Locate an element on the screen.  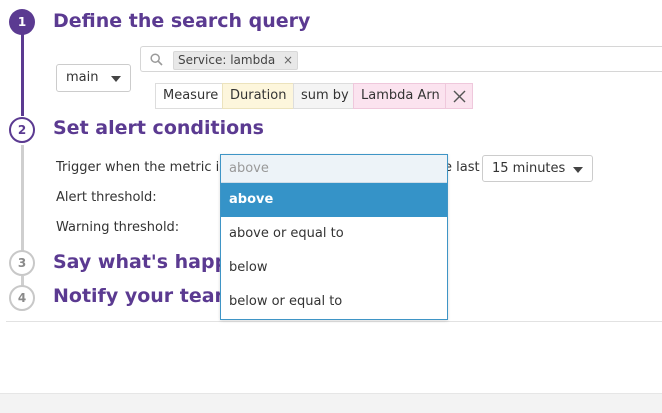
step-number-2: 2 is located at coordinates (22, 130).